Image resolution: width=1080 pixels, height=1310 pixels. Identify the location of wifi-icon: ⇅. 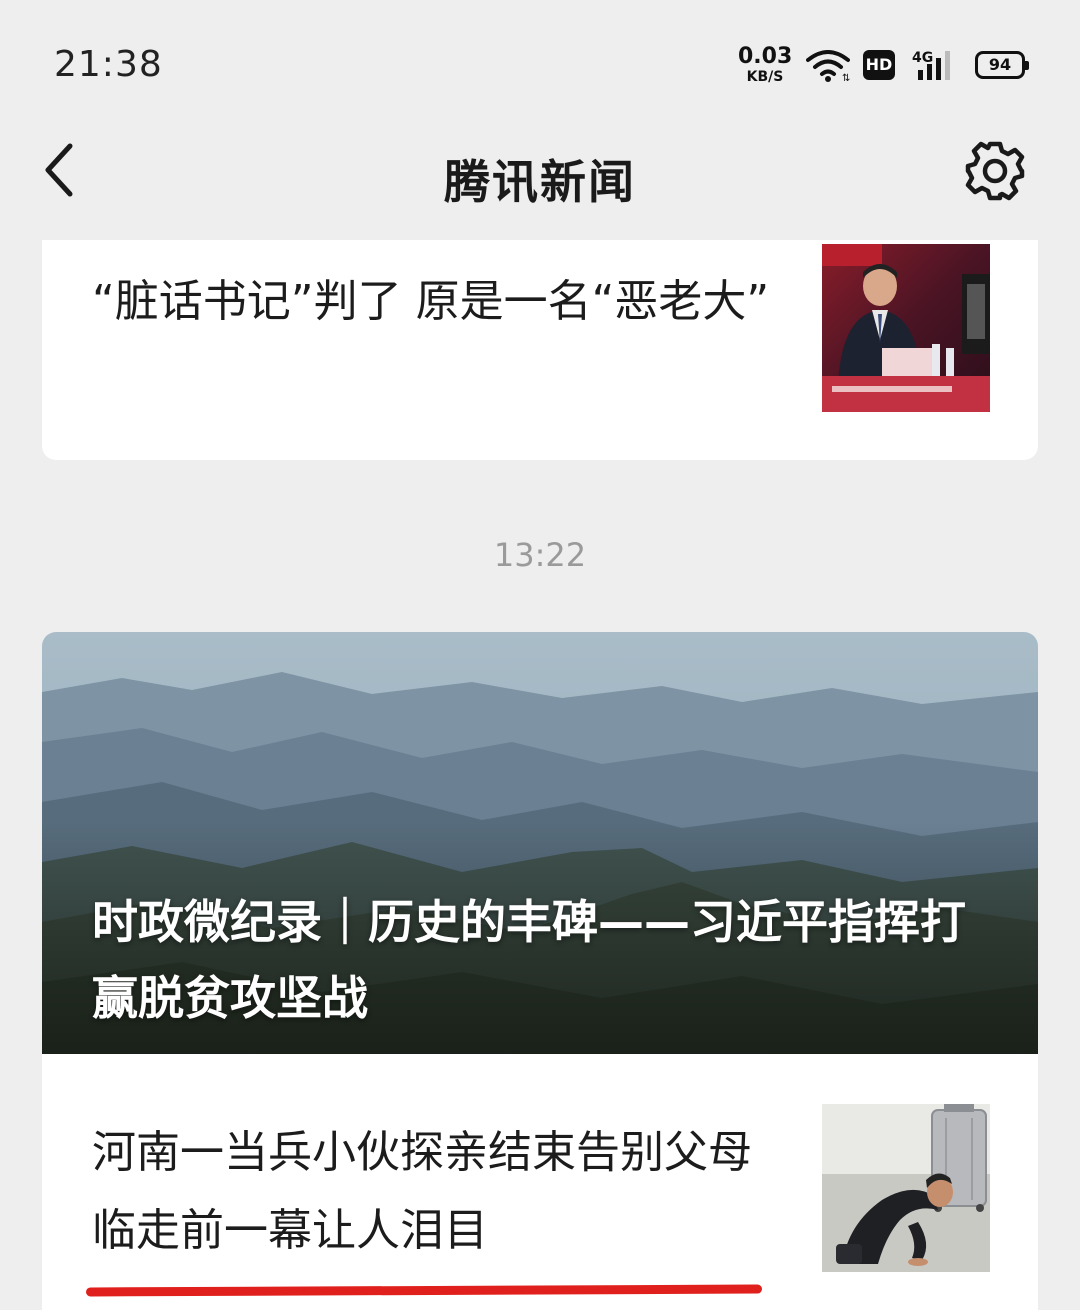
(828, 66).